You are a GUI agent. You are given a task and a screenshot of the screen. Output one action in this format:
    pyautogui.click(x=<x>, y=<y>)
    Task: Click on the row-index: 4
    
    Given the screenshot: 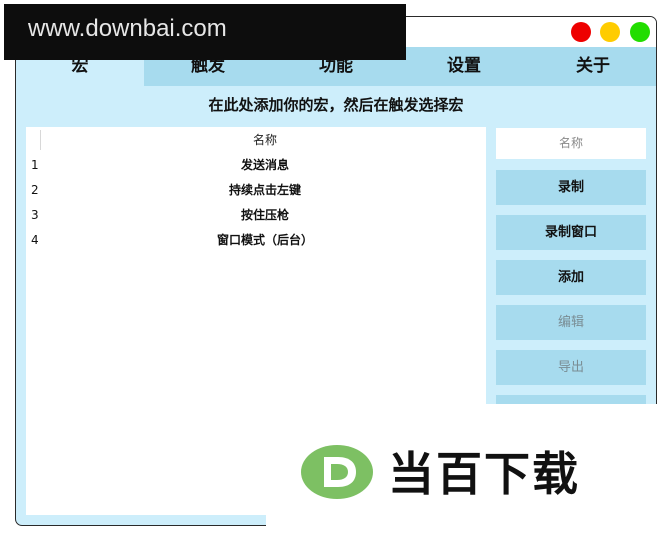 What is the action you would take?
    pyautogui.click(x=35, y=240)
    